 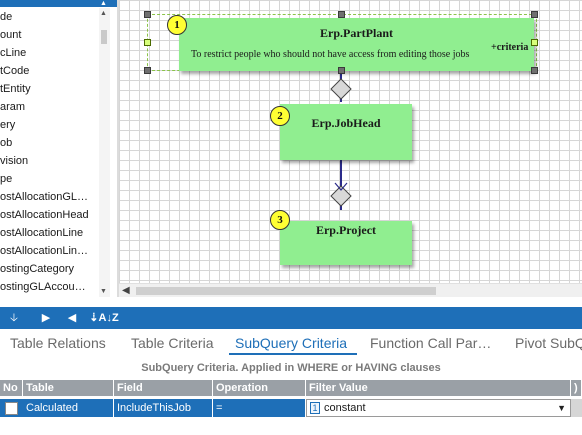 I want to click on column-header-field: Field, so click(x=163, y=388).